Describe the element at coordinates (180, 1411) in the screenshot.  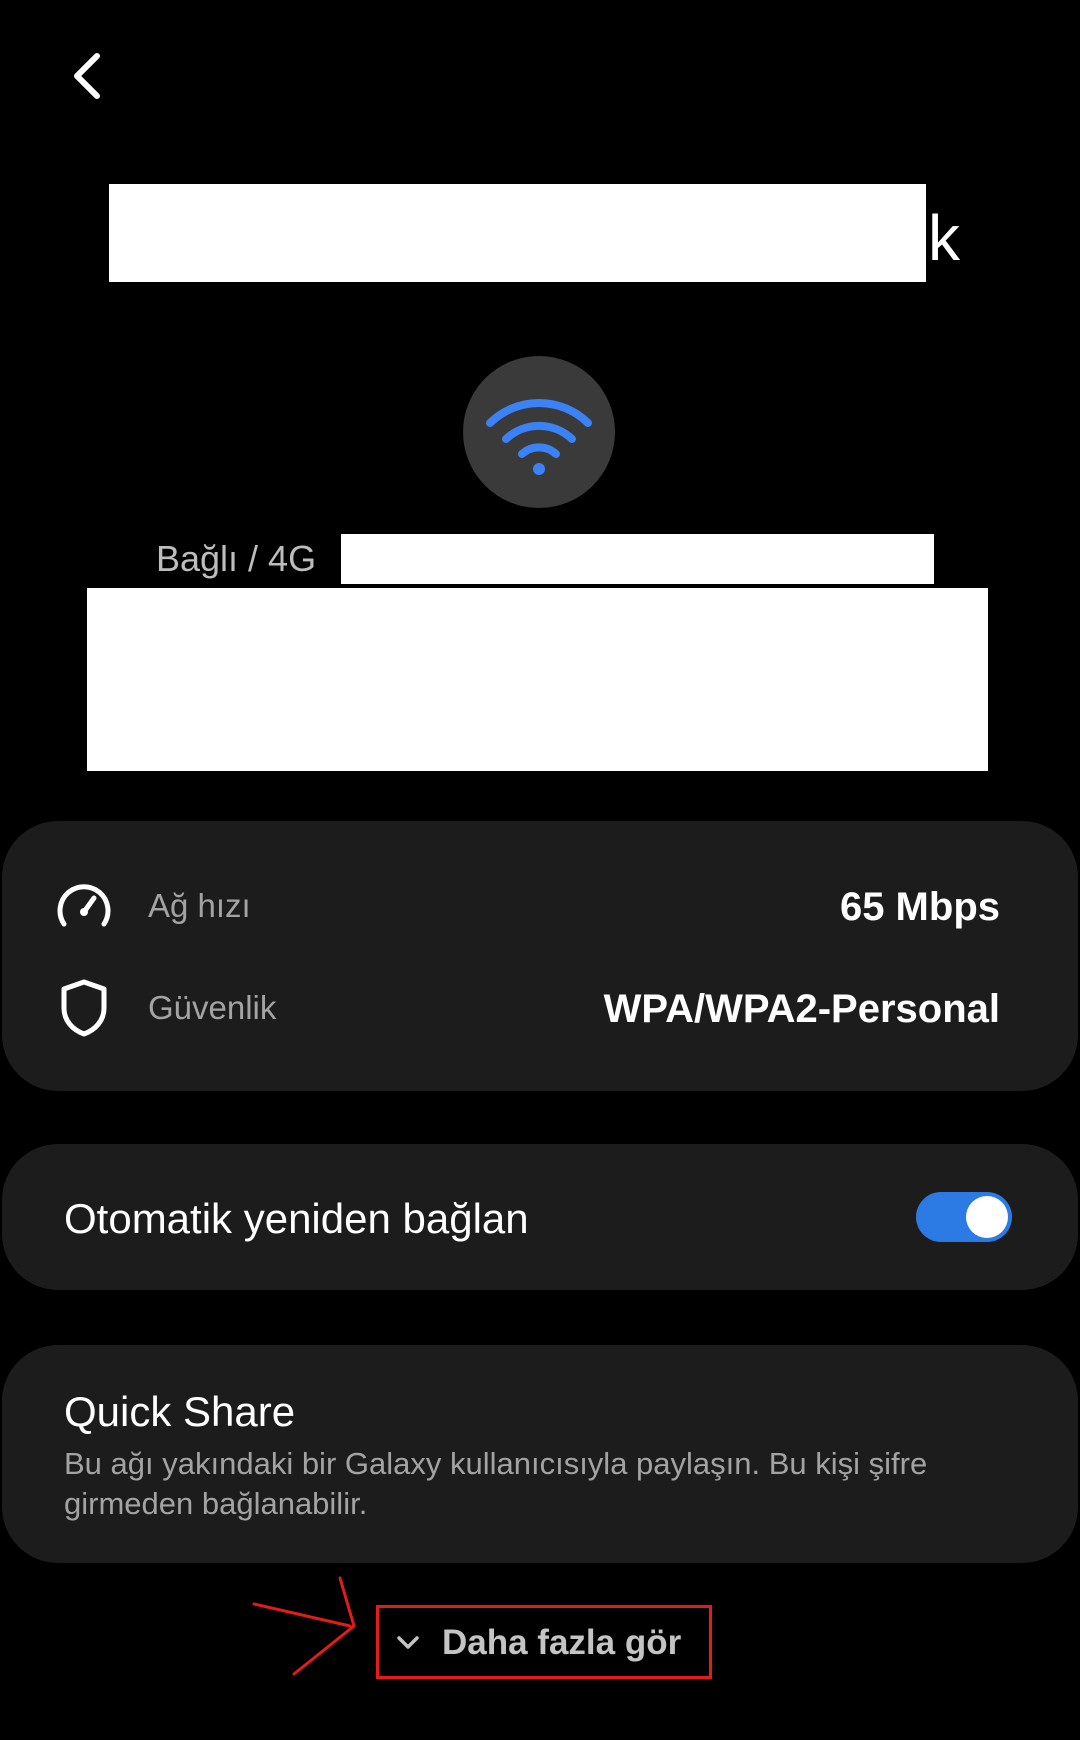
I see `quick-share-title: Quick Share` at that location.